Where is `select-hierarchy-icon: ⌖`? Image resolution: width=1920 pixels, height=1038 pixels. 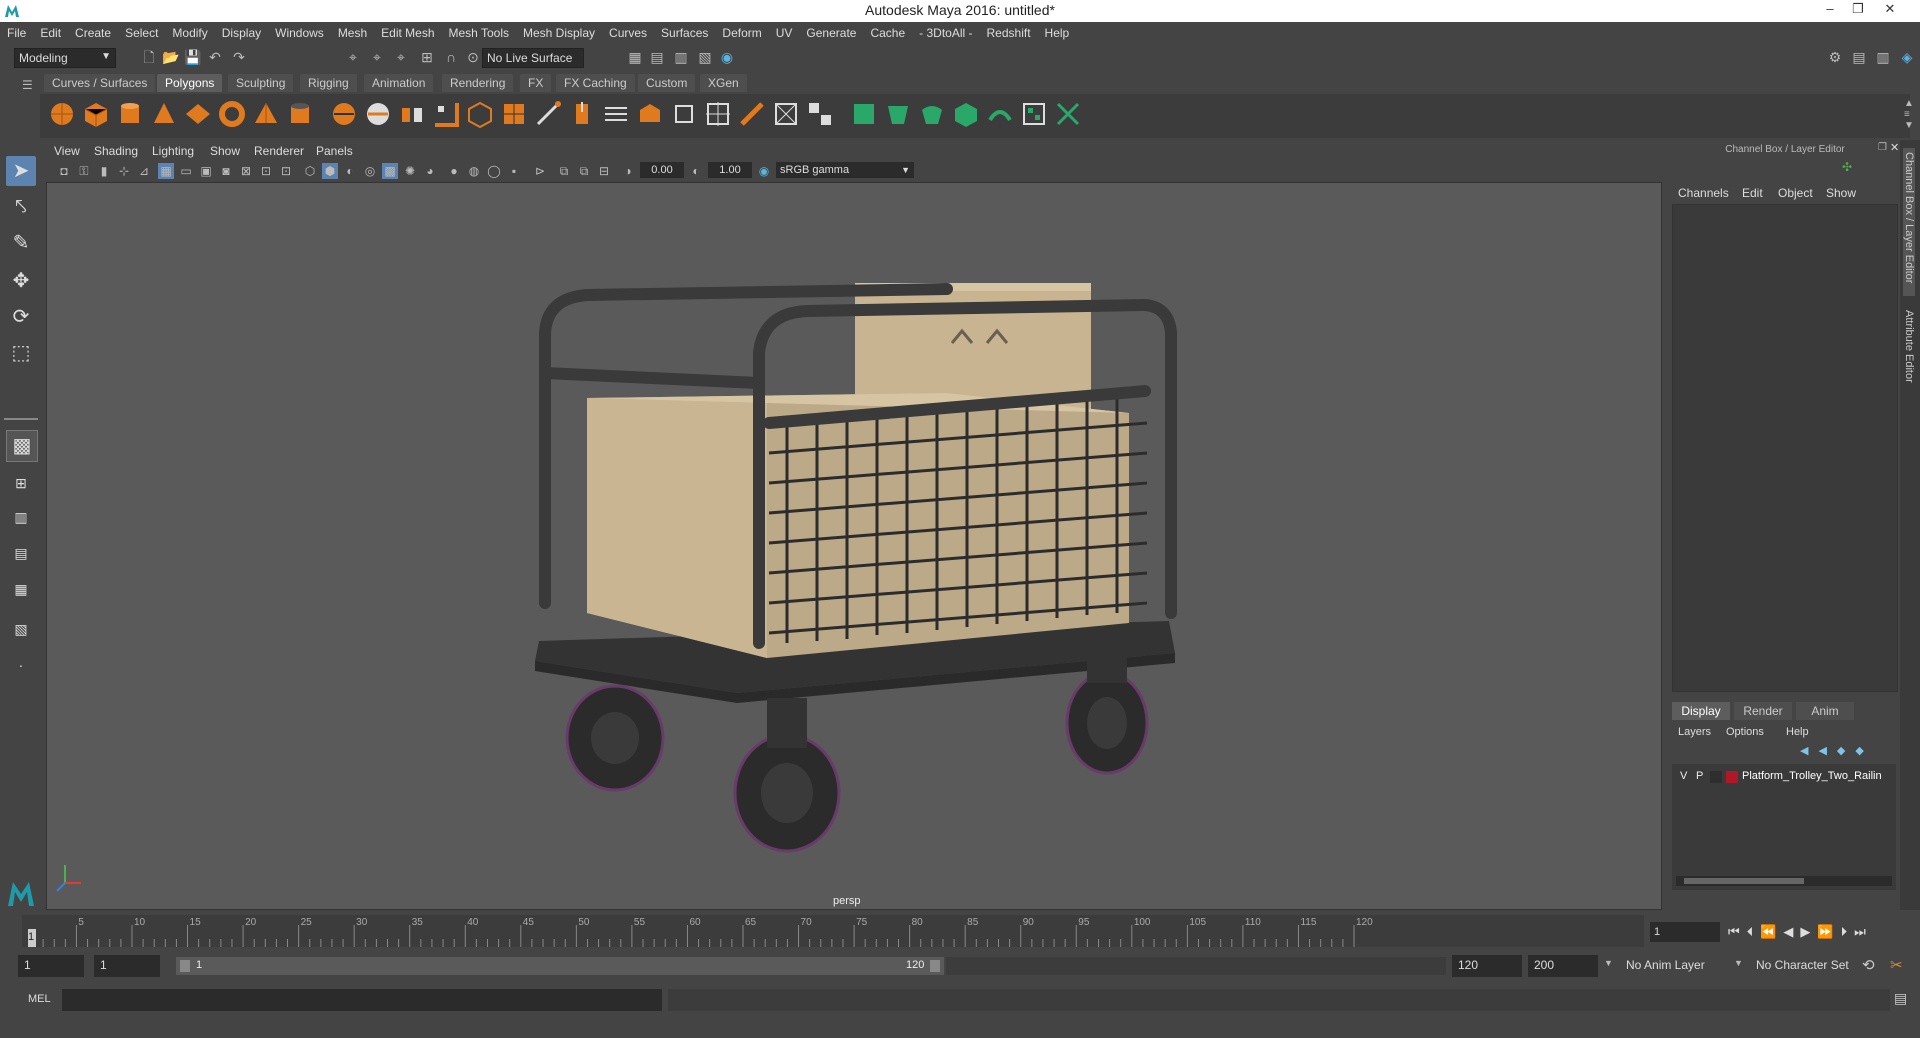 select-hierarchy-icon: ⌖ is located at coordinates (353, 57).